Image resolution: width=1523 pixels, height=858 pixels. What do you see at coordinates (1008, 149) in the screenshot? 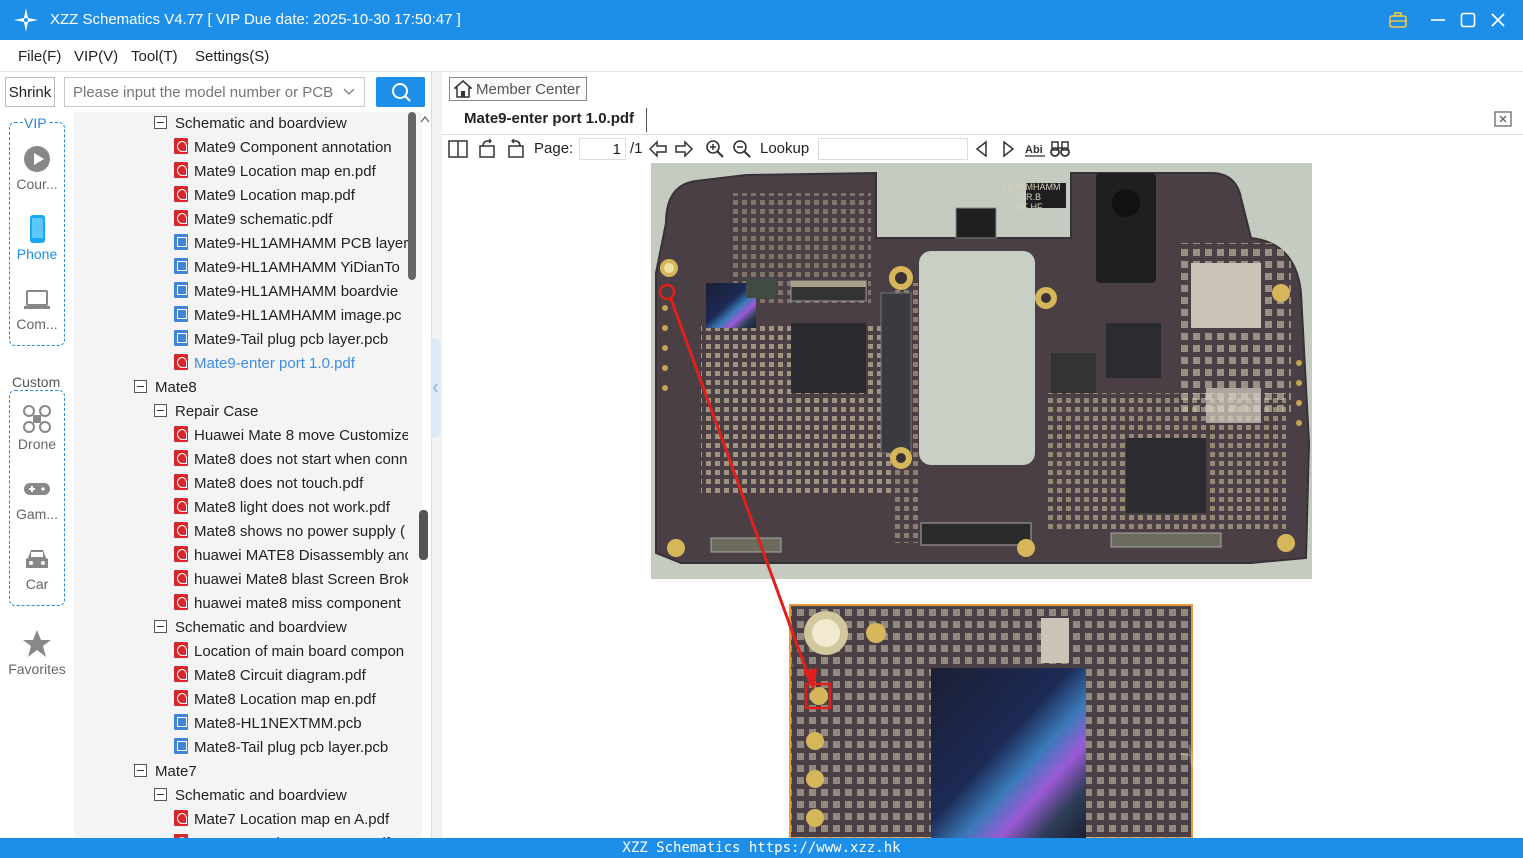
I see `find-next-icon` at bounding box center [1008, 149].